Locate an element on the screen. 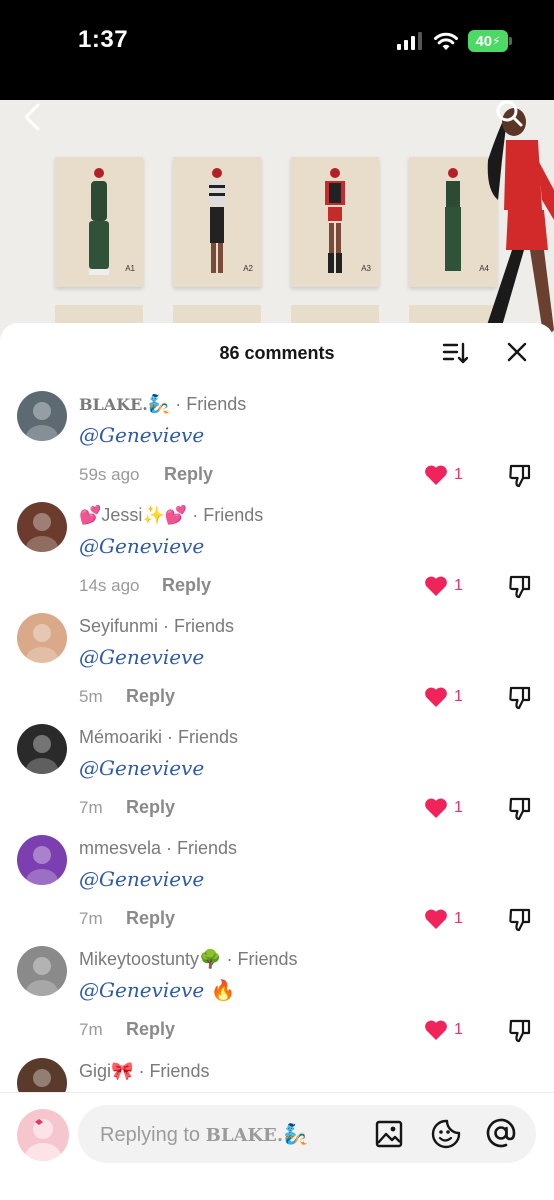  status-bar: 1:37 40 ⚡ is located at coordinates (277, 50).